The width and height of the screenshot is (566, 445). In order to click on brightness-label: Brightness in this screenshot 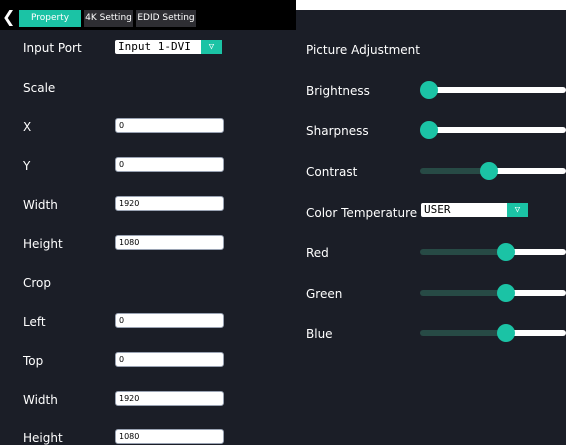, I will do `click(338, 91)`.